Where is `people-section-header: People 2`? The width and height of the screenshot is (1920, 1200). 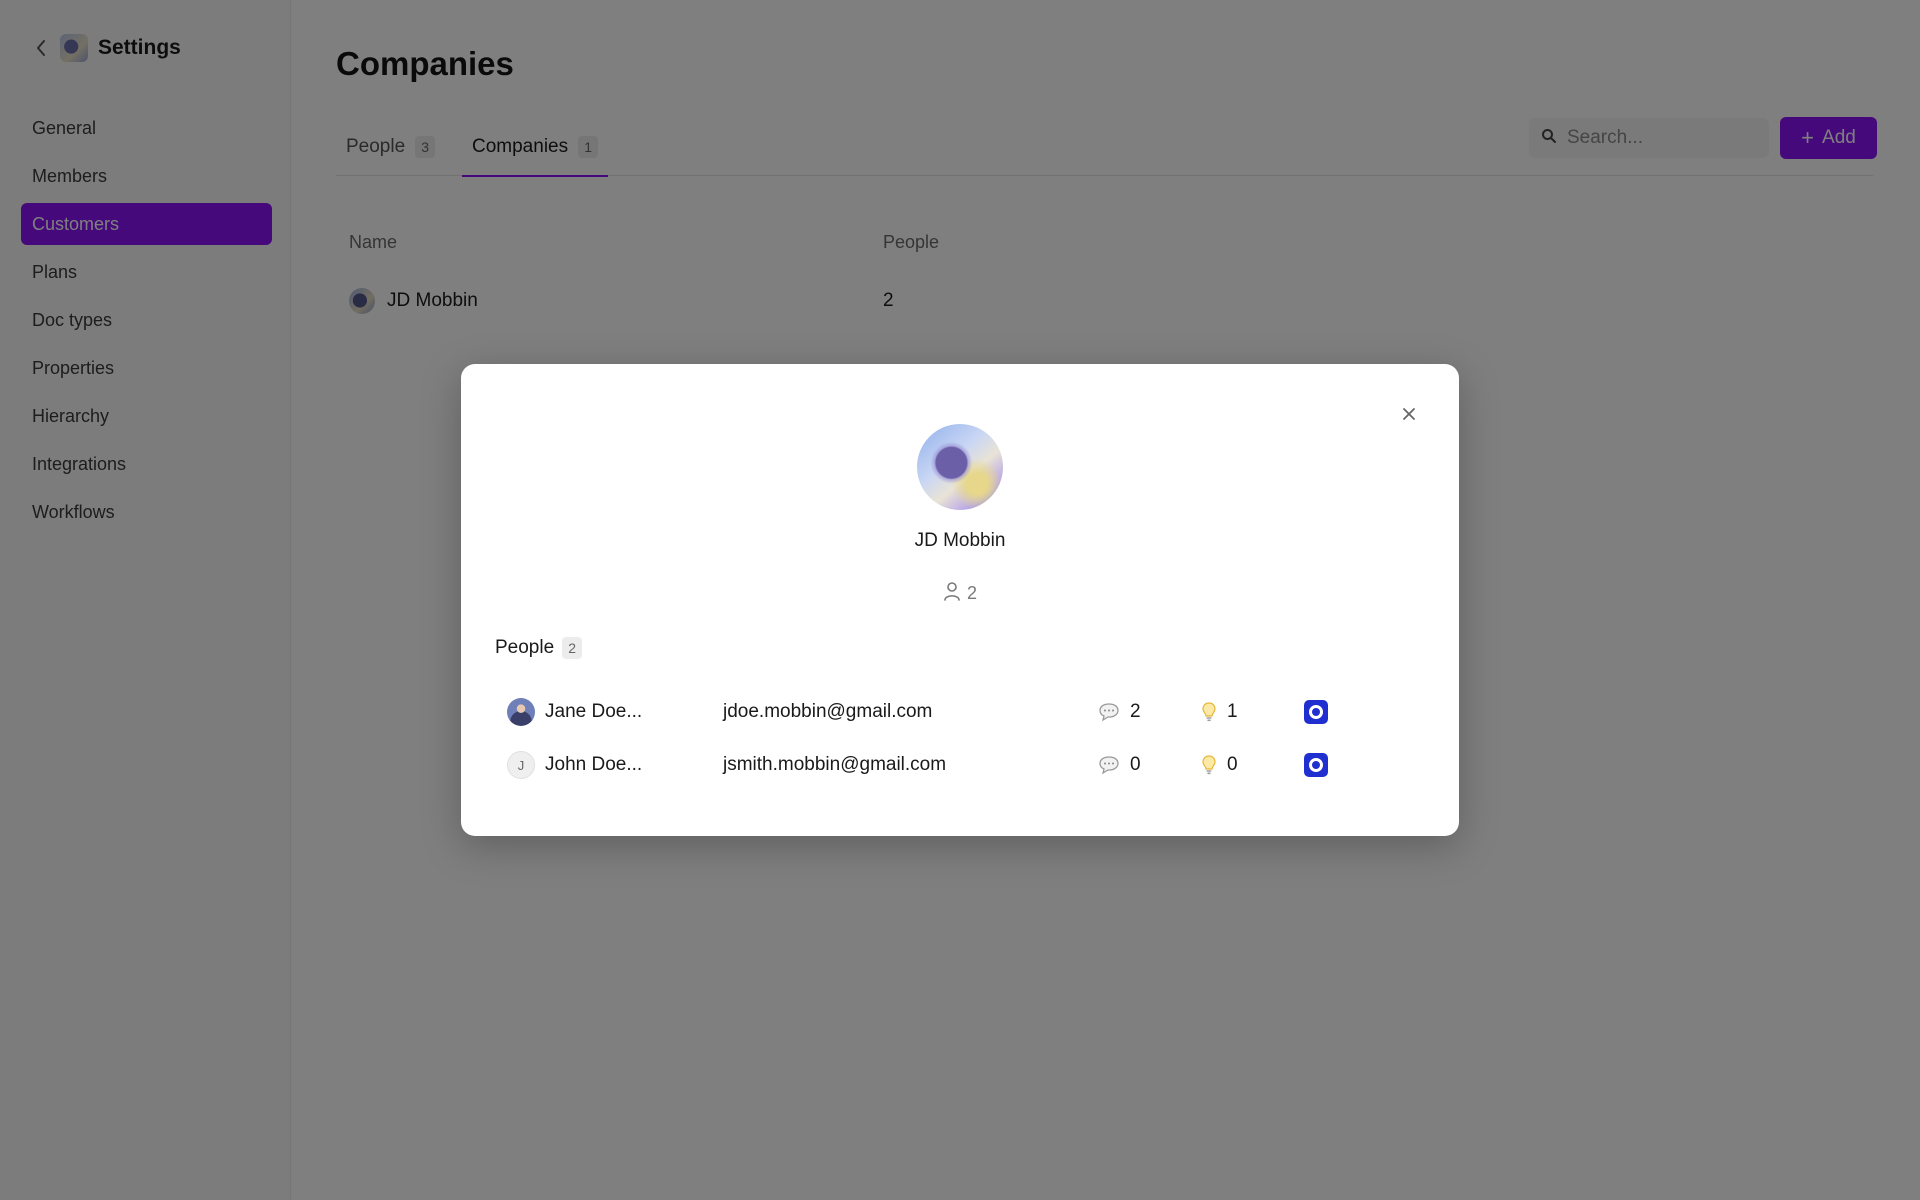 people-section-header: People 2 is located at coordinates (539, 648).